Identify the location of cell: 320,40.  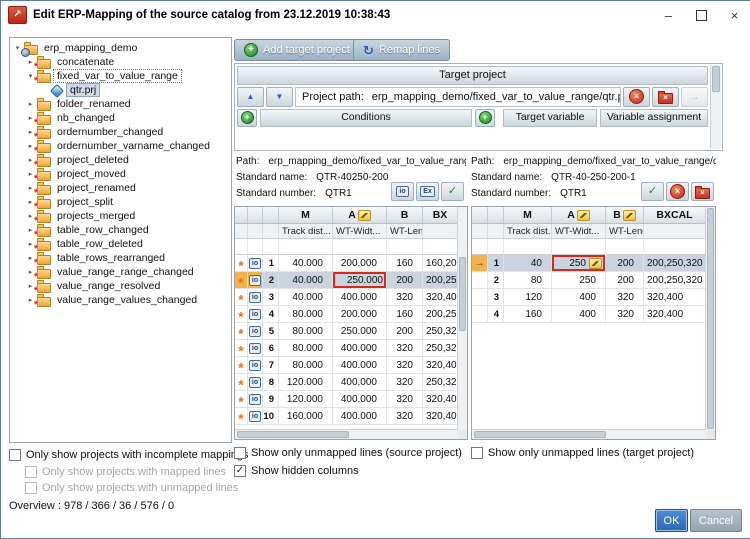
(440, 365).